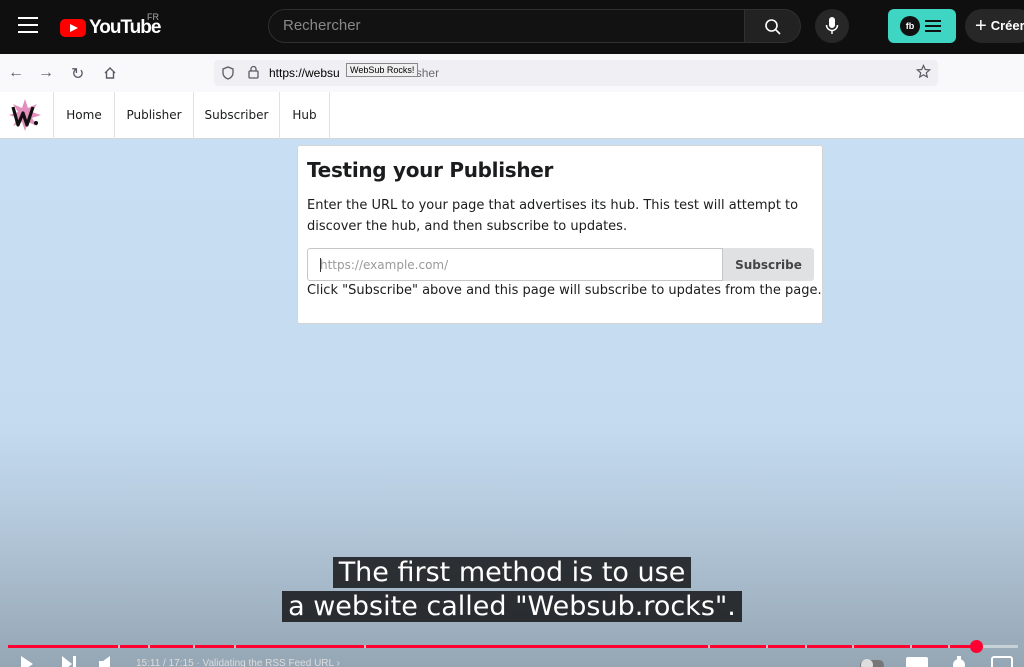  Describe the element at coordinates (110, 28) in the screenshot. I see `youtube-logo: YouTube` at that location.